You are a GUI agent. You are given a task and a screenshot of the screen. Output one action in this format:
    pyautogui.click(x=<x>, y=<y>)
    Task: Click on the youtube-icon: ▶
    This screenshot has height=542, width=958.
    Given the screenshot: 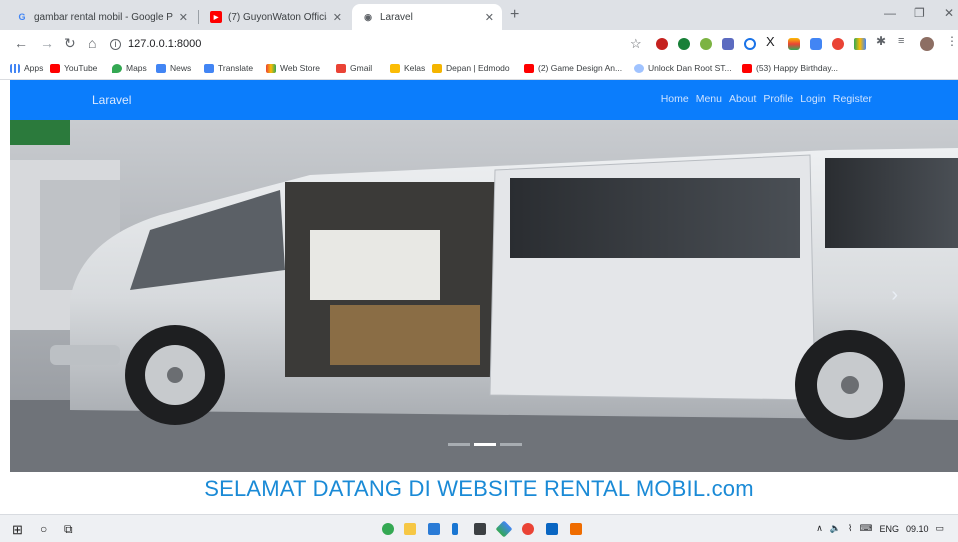 What is the action you would take?
    pyautogui.click(x=216, y=17)
    